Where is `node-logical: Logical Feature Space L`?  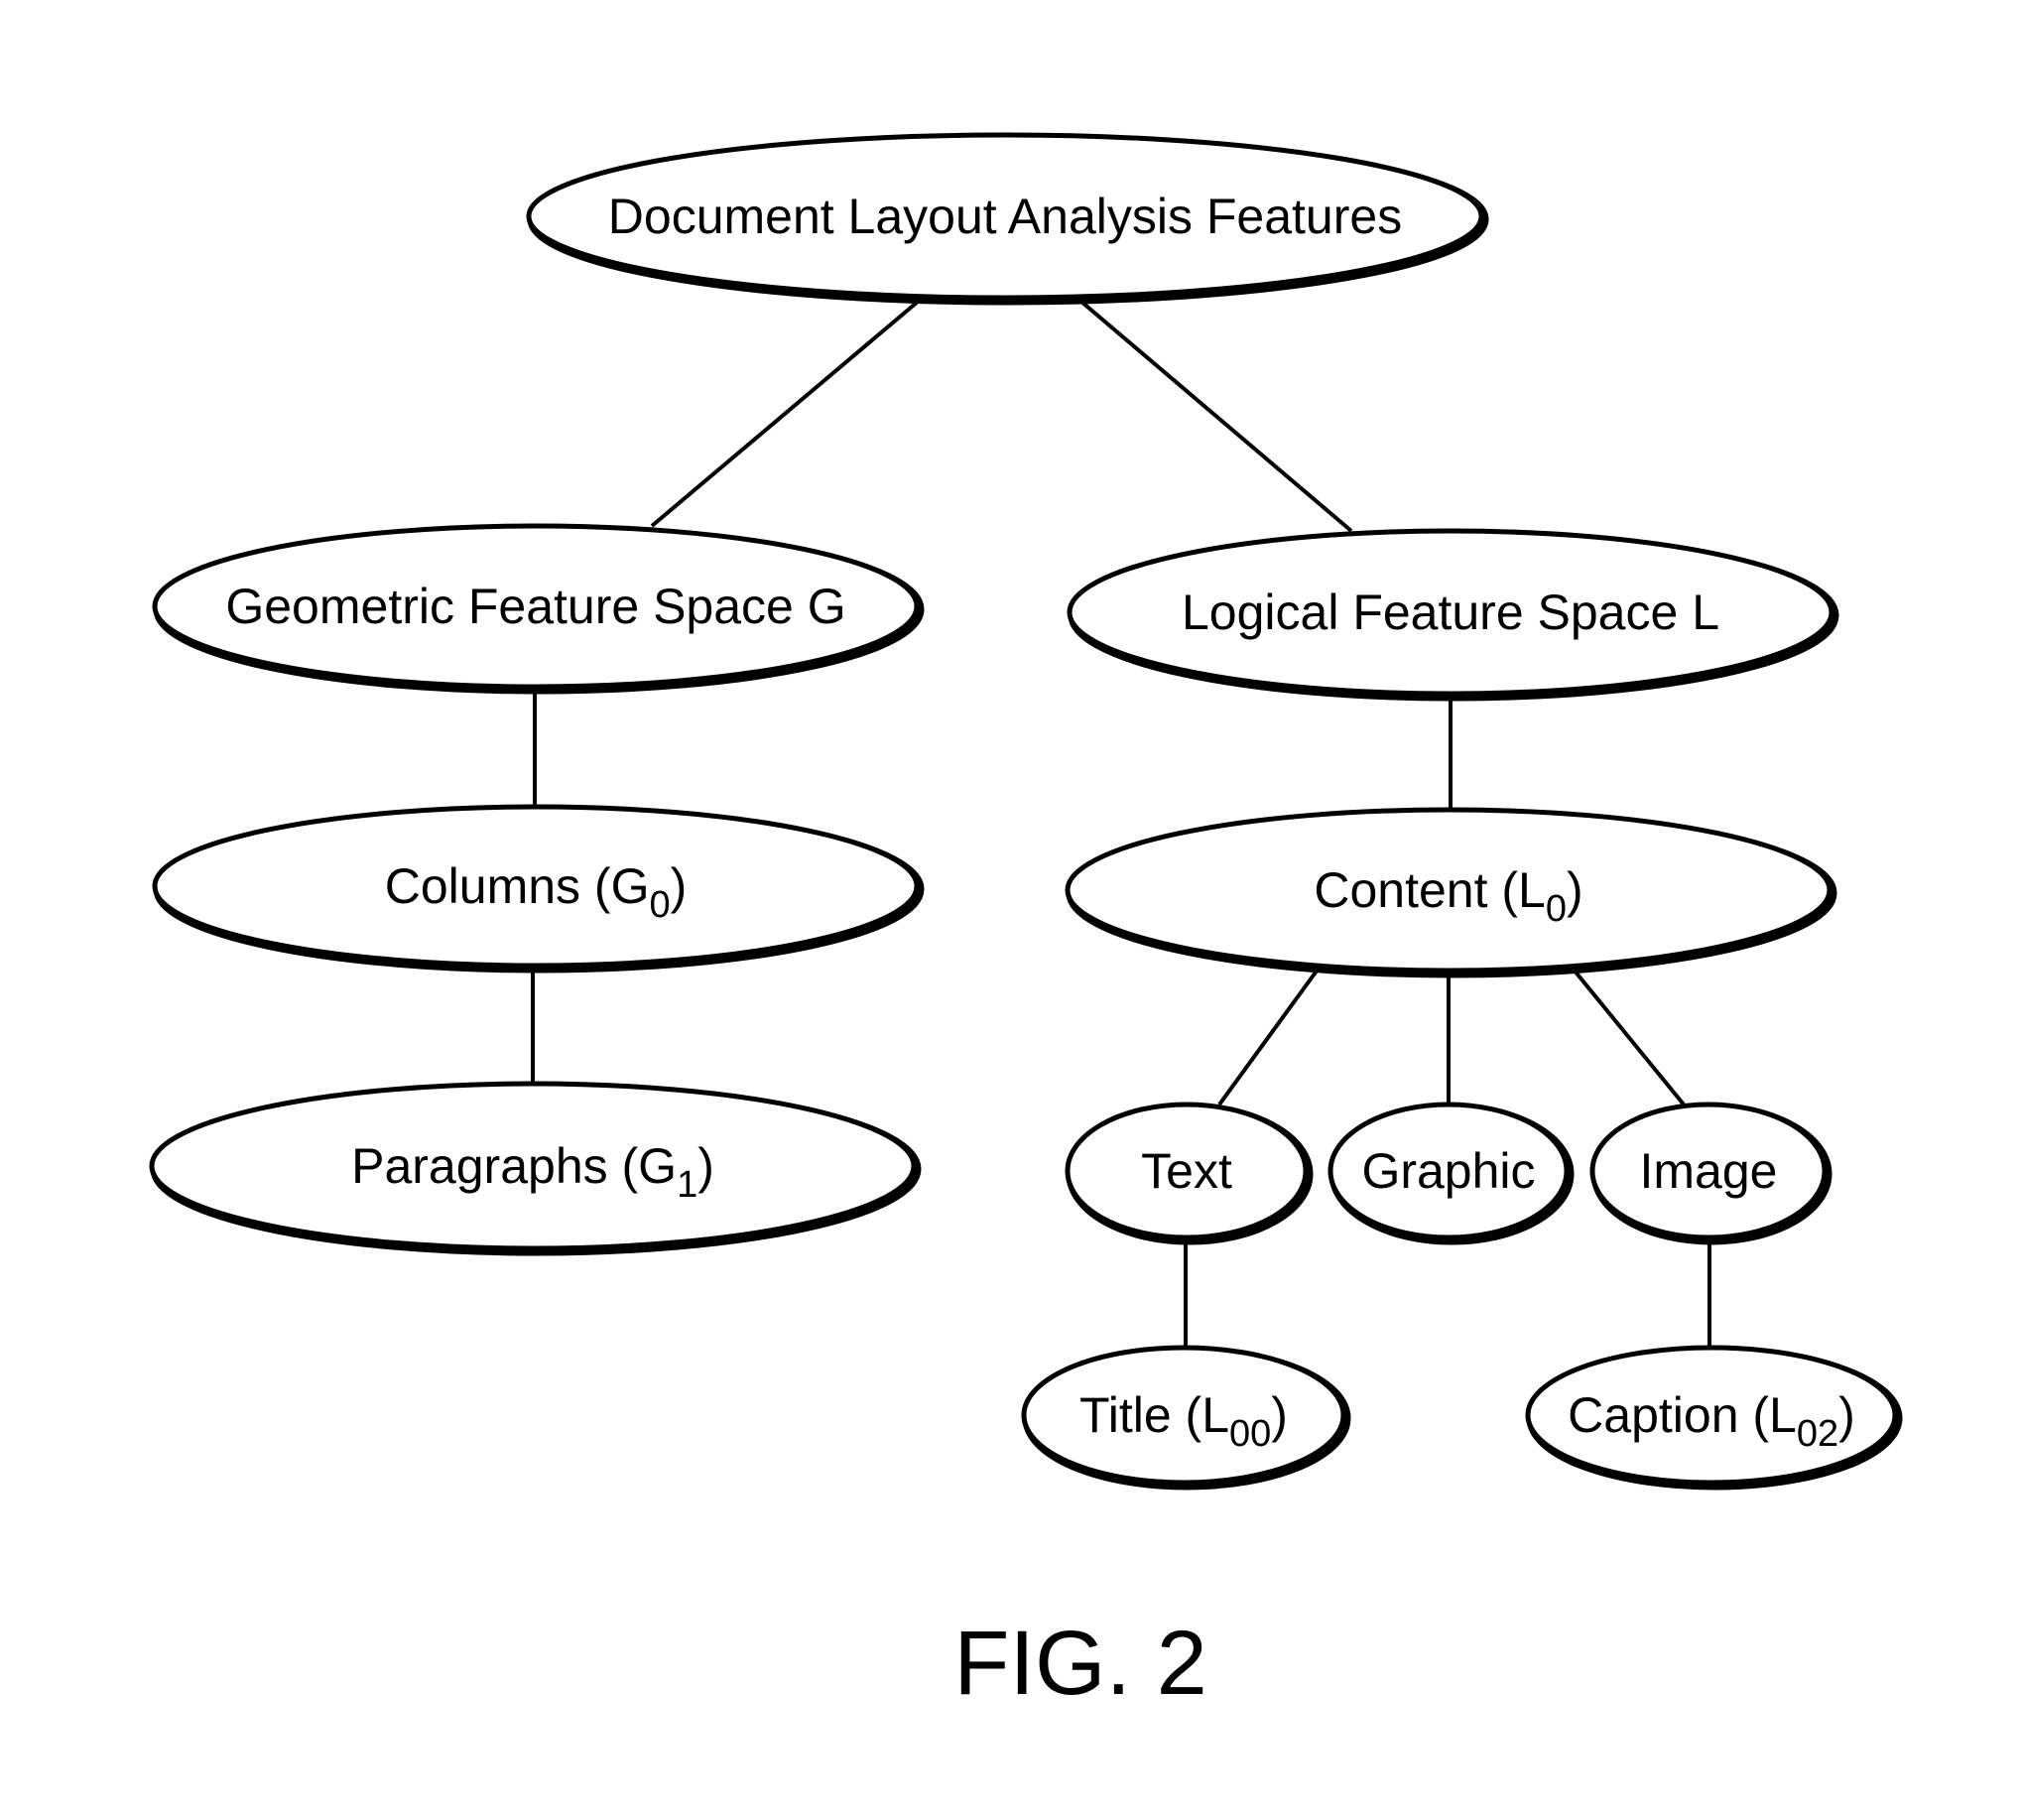 node-logical: Logical Feature Space L is located at coordinates (1453, 615).